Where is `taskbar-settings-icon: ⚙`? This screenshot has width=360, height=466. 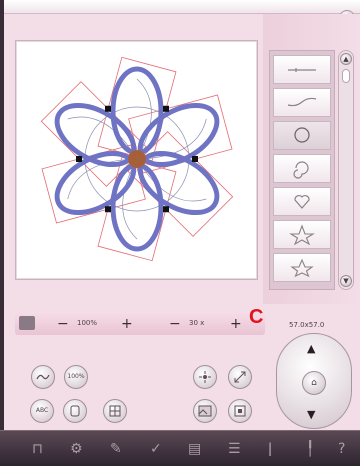
taskbar-settings-icon: ⚙ is located at coordinates (76, 449).